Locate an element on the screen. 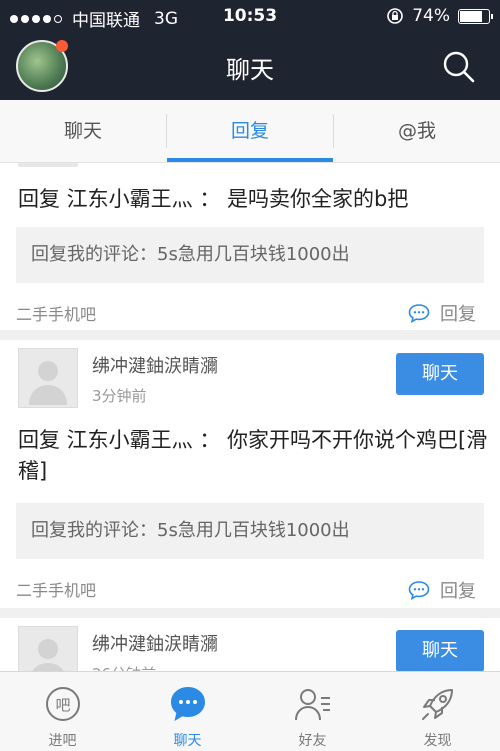 The image size is (500, 751). bottom-tab-bar: 吧 进吧 聊天 好友 发现 is located at coordinates (250, 711).